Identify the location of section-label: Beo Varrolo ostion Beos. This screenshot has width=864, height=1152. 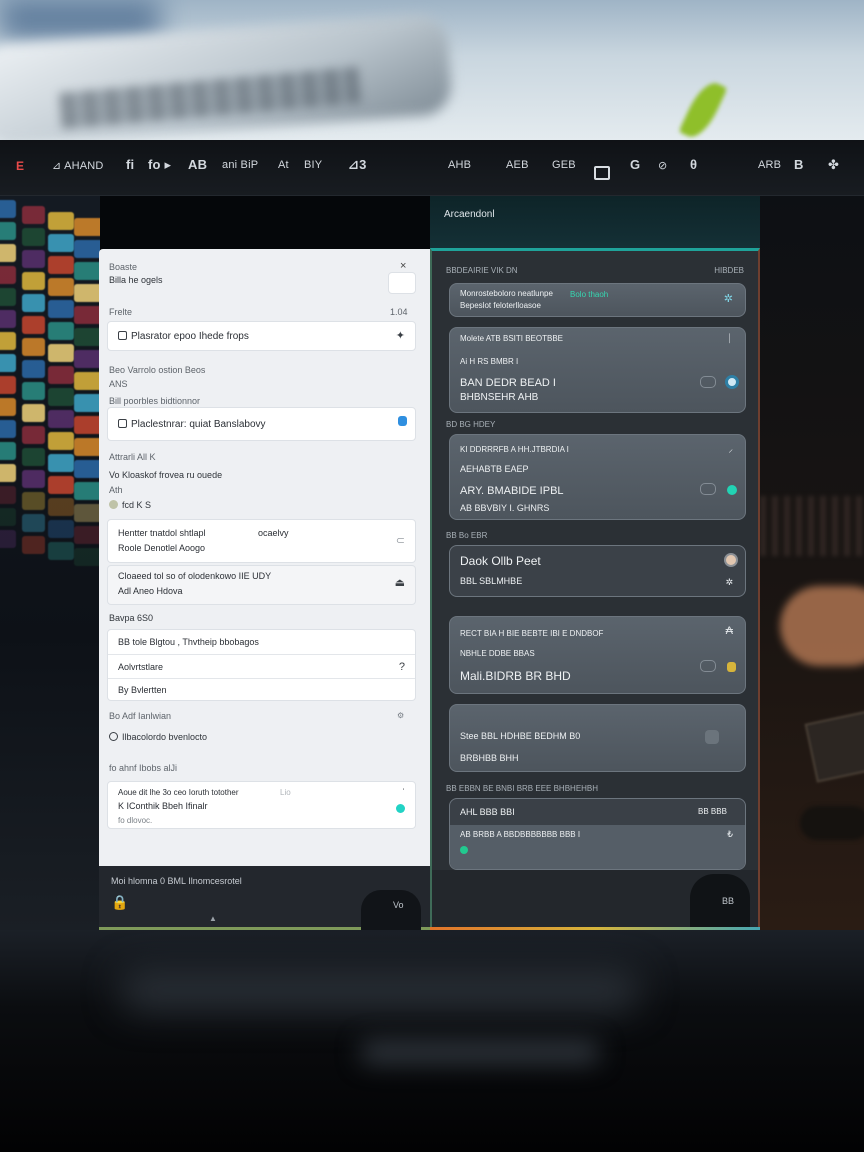
(157, 370).